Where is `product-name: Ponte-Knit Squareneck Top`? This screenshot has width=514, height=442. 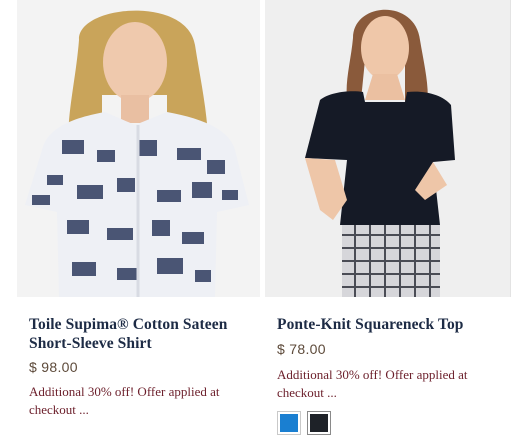
product-name: Ponte-Knit Squareneck Top is located at coordinates (392, 324).